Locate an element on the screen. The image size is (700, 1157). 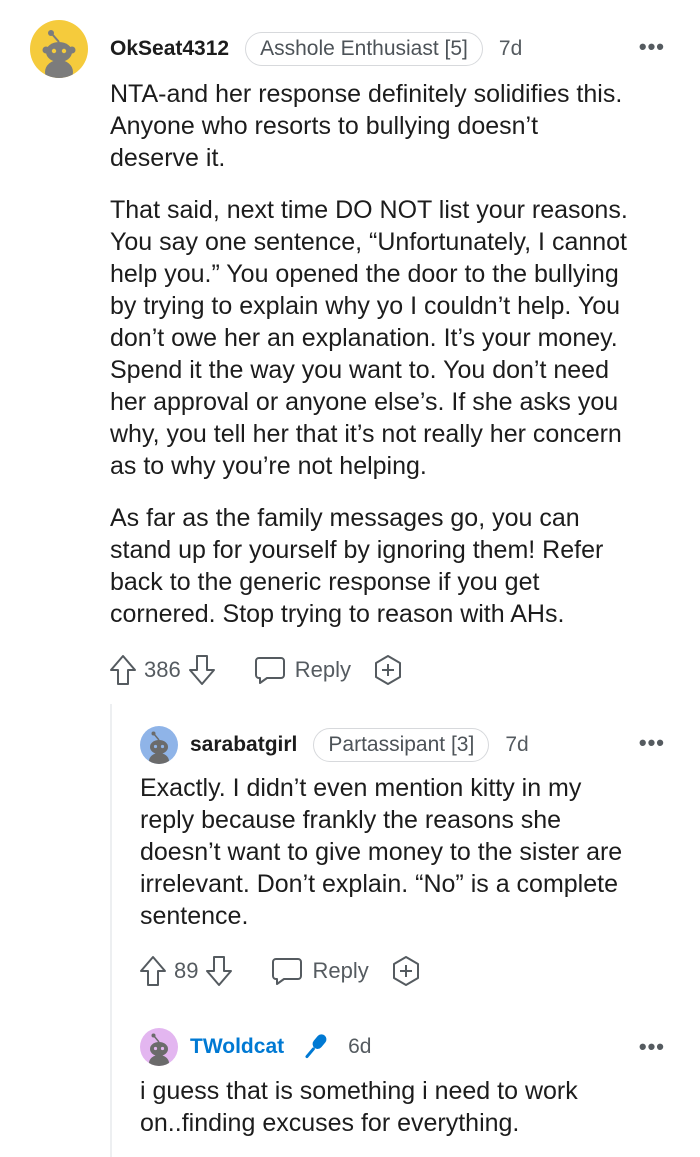
comment-header: sarabatgirl Partassipant [3] 7d is located at coordinates (359, 745).